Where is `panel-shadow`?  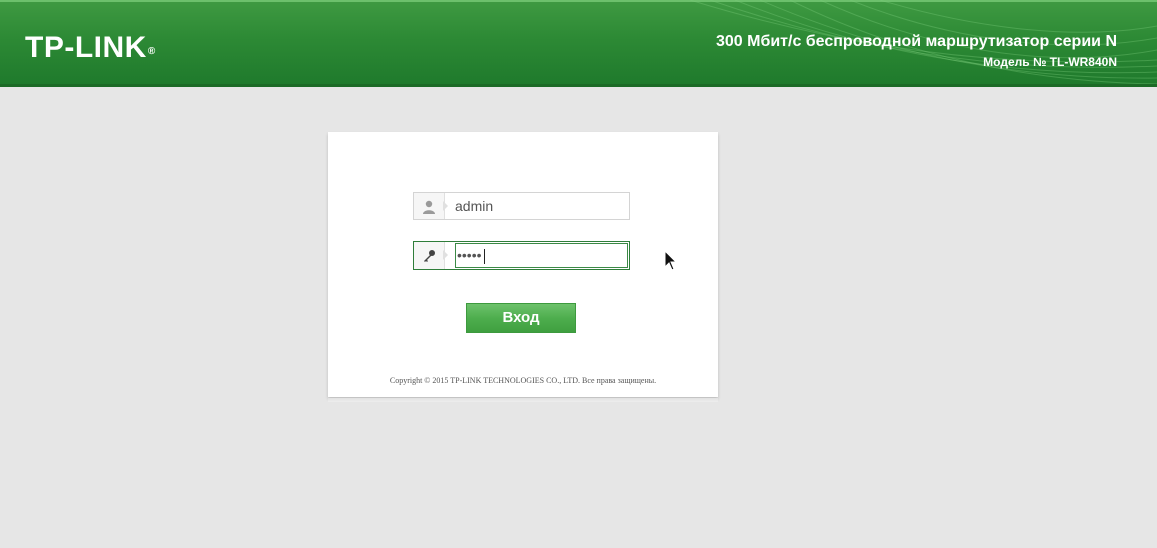
panel-shadow is located at coordinates (523, 400).